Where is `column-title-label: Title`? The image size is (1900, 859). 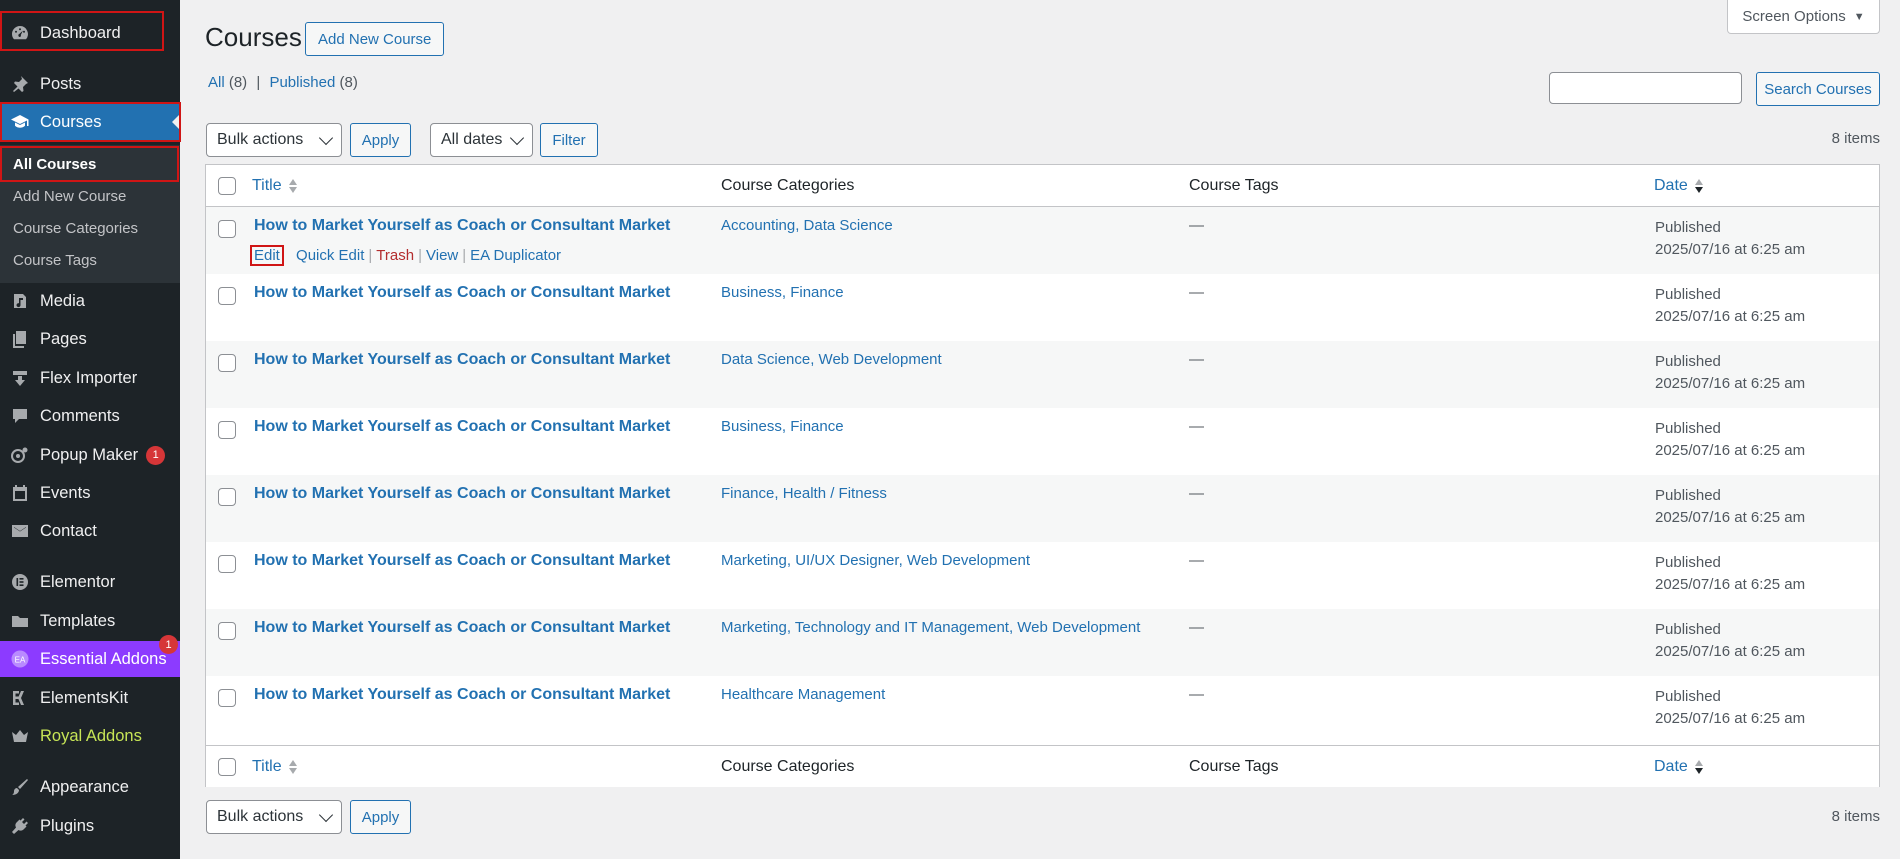
column-title-label: Title is located at coordinates (267, 766).